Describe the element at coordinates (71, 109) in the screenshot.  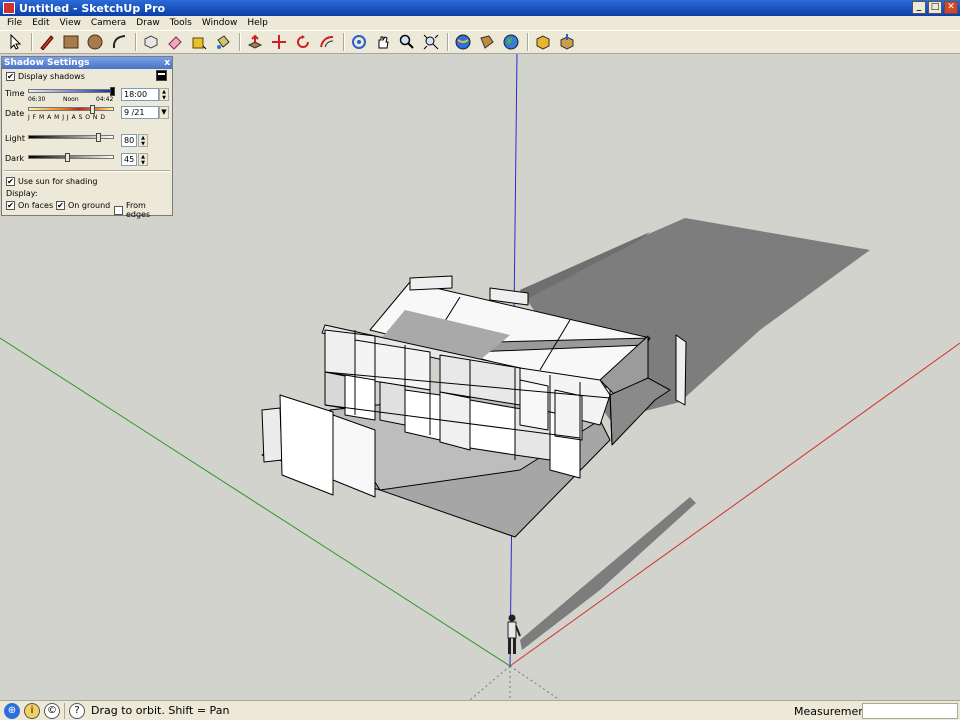
I see `date-slider` at that location.